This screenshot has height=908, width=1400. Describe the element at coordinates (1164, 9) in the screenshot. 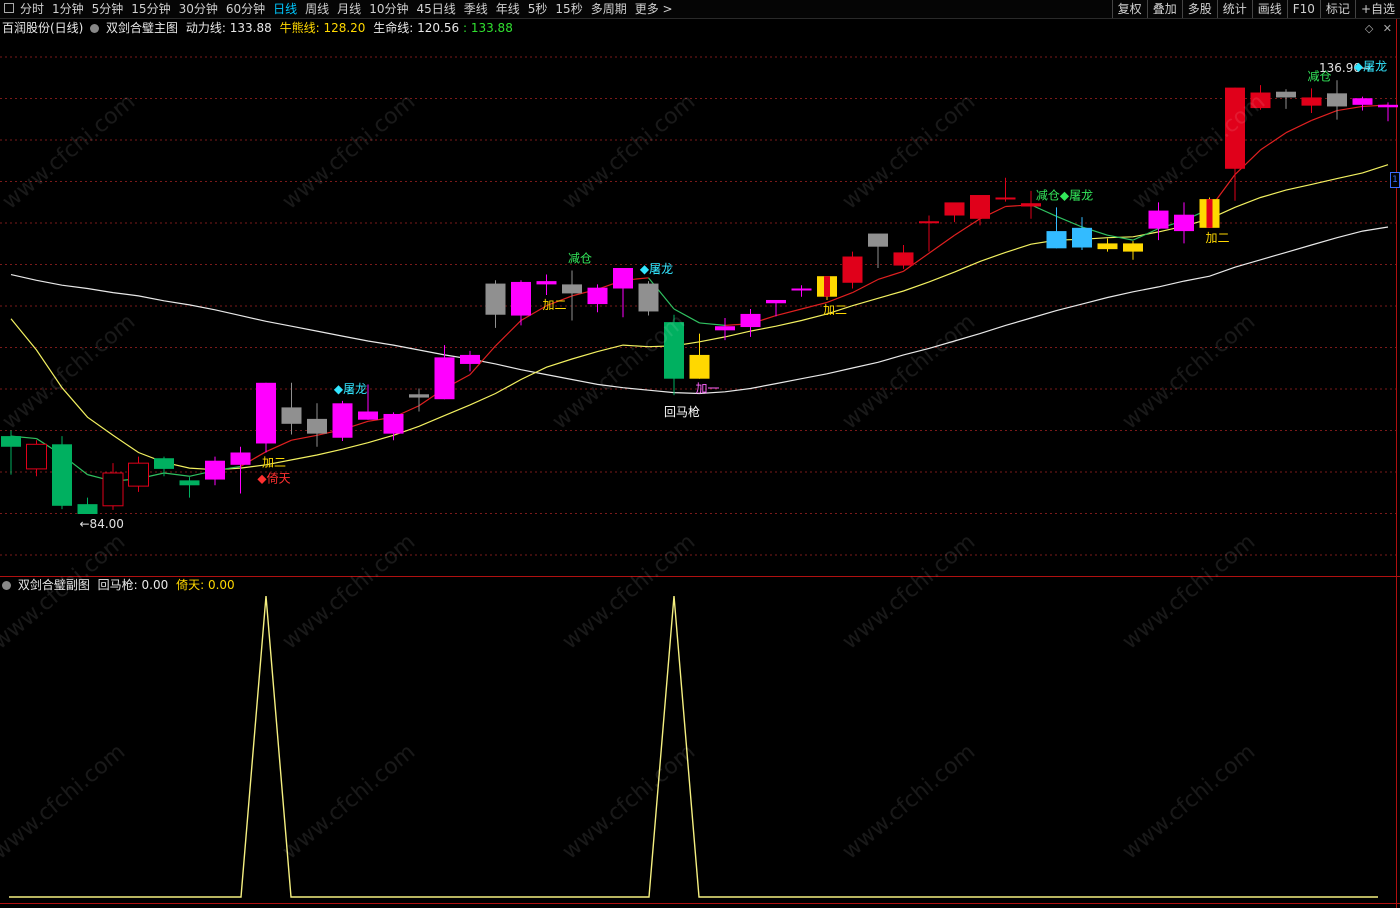

I see `tool-button-1: 叠加` at that location.